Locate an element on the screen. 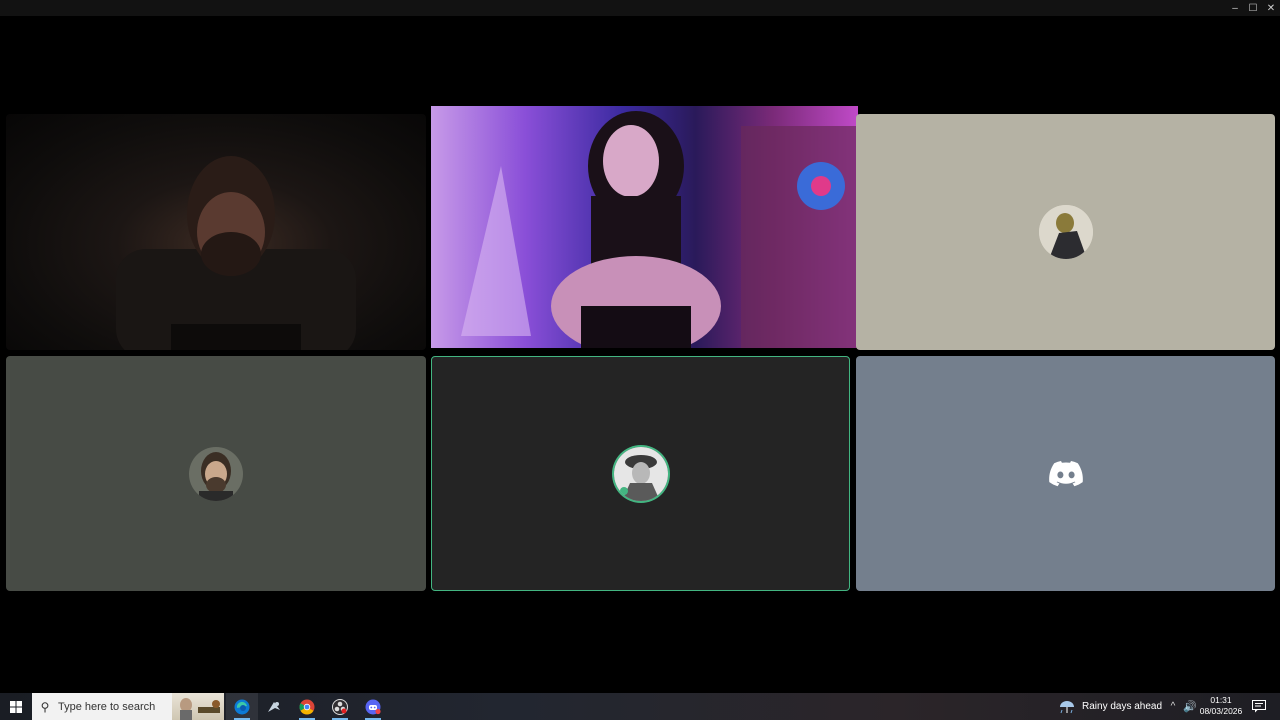 This screenshot has width=1280, height=720. notifications-button is located at coordinates (1259, 706).